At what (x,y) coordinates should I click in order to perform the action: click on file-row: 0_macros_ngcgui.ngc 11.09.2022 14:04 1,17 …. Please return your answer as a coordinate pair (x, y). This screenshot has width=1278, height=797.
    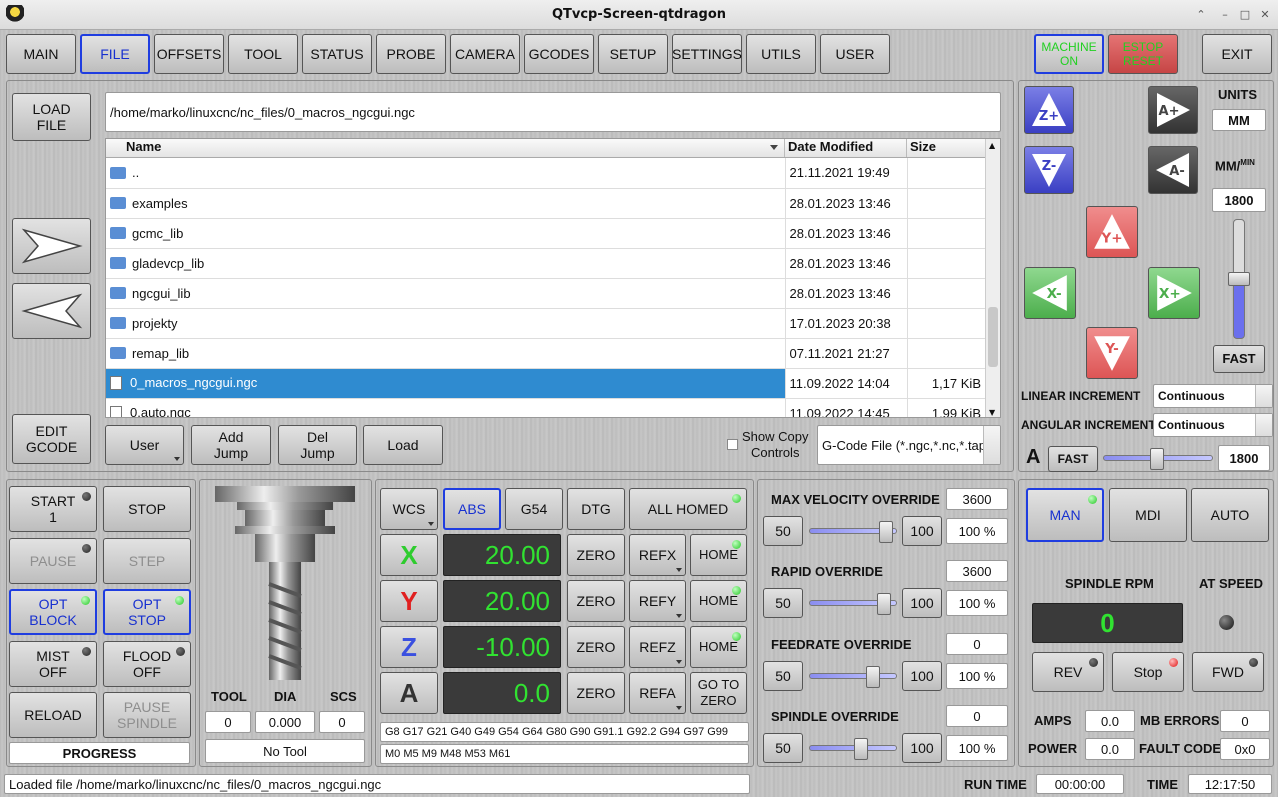
    Looking at the image, I should click on (545, 383).